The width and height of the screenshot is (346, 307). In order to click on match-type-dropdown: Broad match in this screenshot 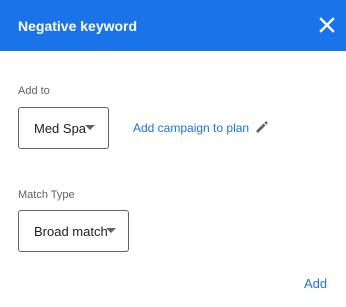, I will do `click(73, 231)`.